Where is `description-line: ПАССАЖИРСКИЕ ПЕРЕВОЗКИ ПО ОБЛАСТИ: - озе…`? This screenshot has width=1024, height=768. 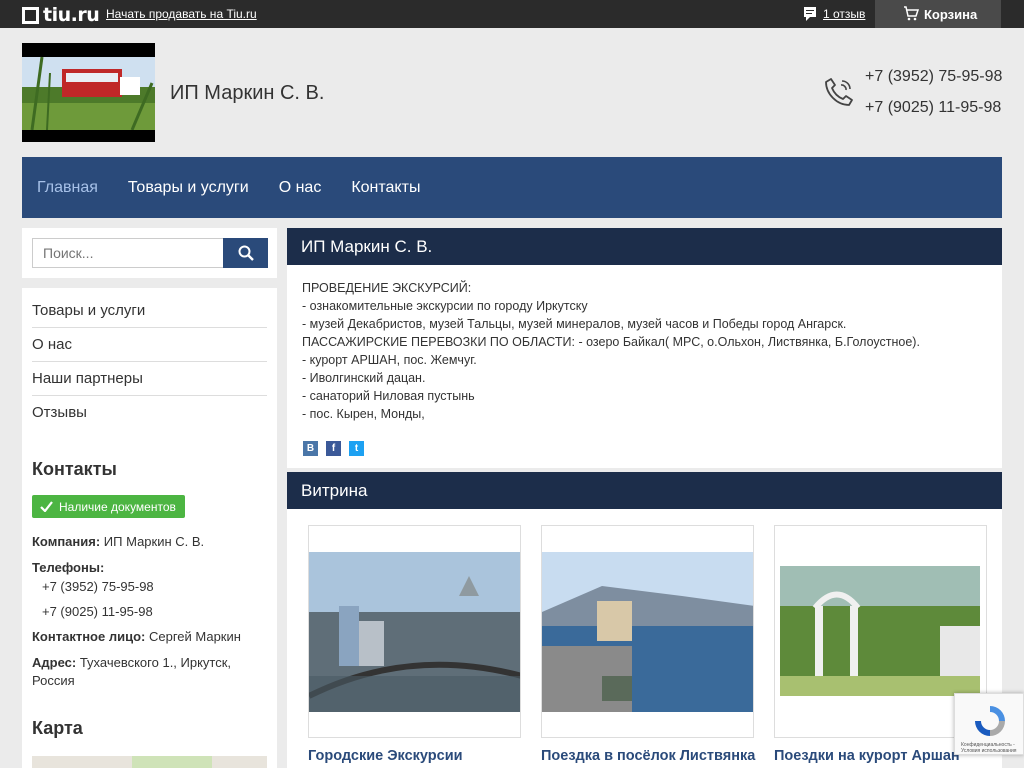
description-line: ПАССАЖИРСКИЕ ПЕРЕВОЗКИ ПО ОБЛАСТИ: - озе… is located at coordinates (611, 342).